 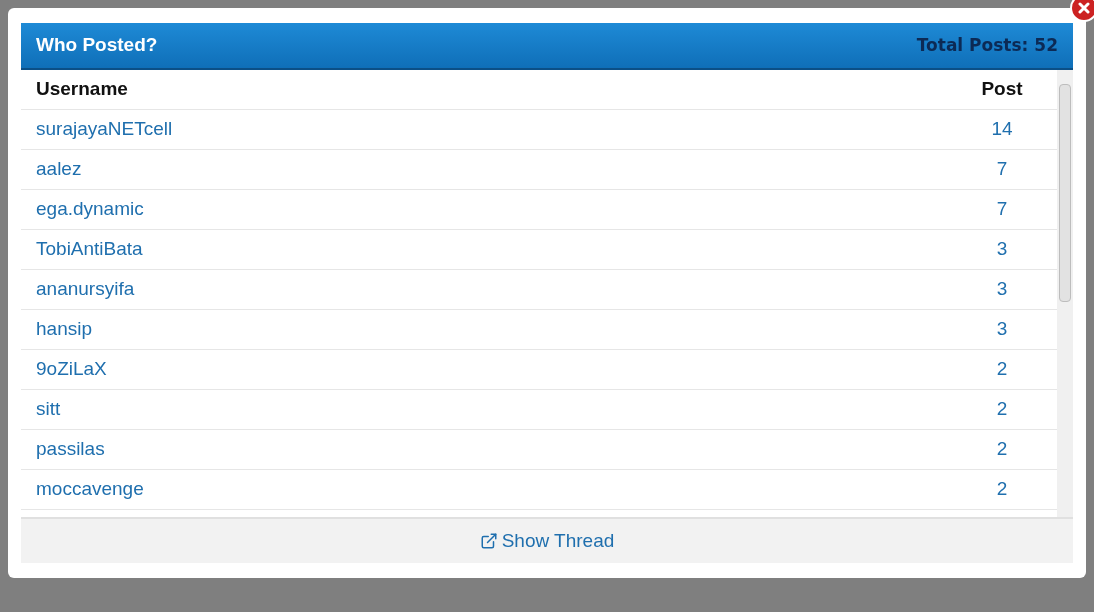 I want to click on column-header: Username, so click(x=82, y=89).